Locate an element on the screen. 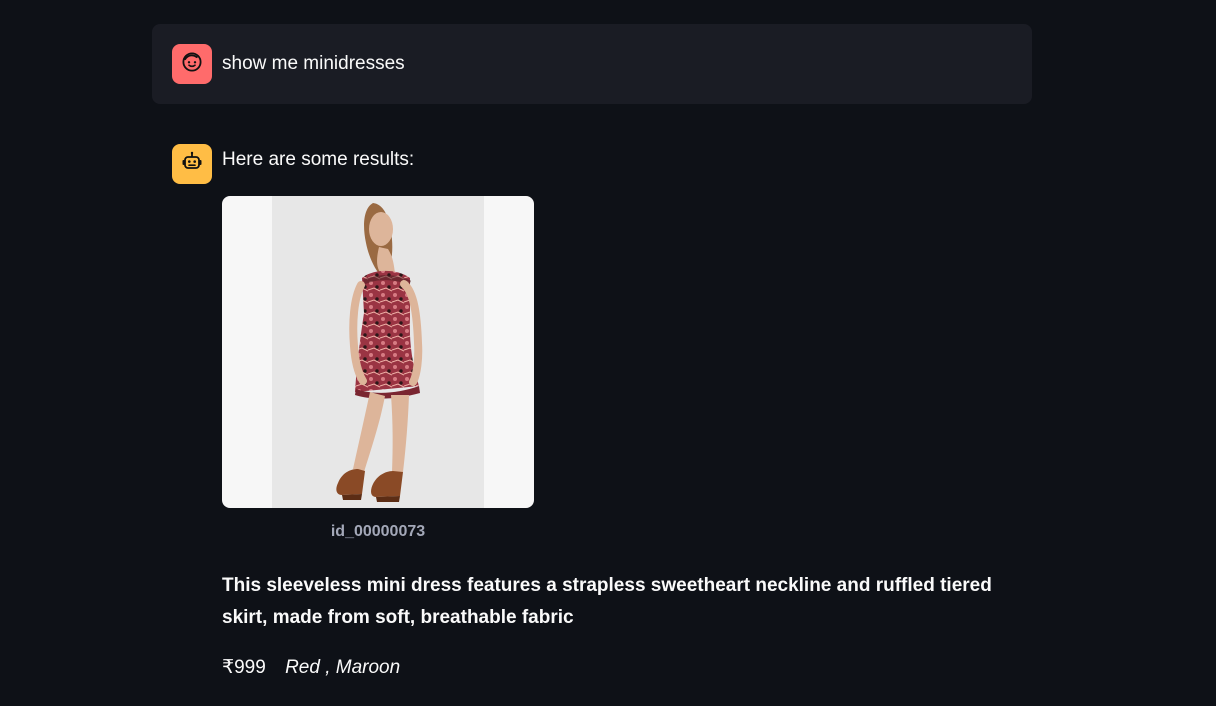 This screenshot has height=706, width=1216. assistant-avatar is located at coordinates (192, 164).